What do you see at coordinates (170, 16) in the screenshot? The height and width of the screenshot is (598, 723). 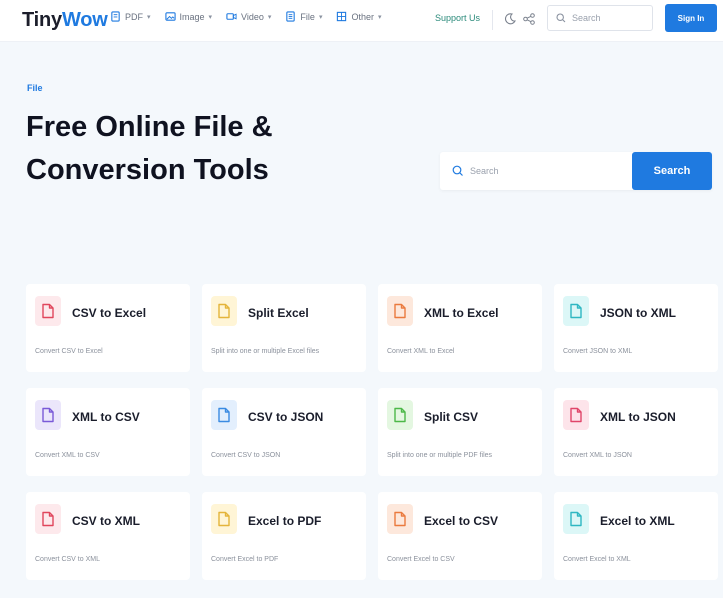 I see `image-icon` at bounding box center [170, 16].